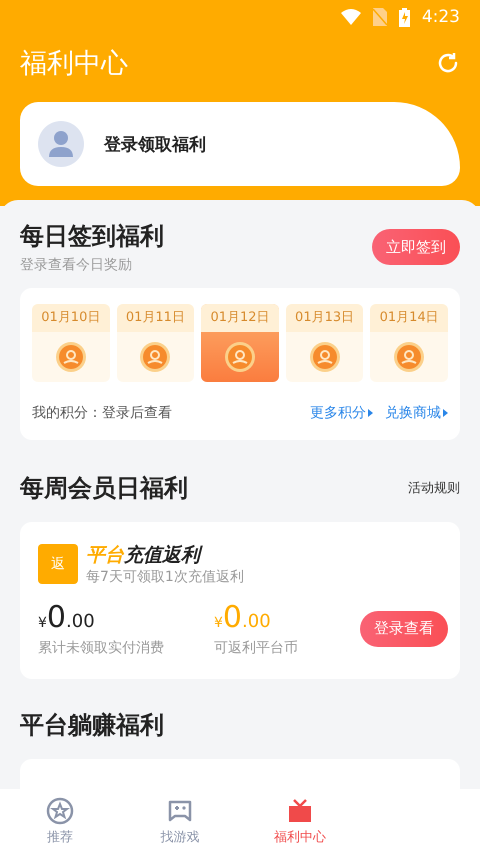 The height and width of the screenshot is (853, 480). I want to click on day-tile: 01月12日, so click(240, 343).